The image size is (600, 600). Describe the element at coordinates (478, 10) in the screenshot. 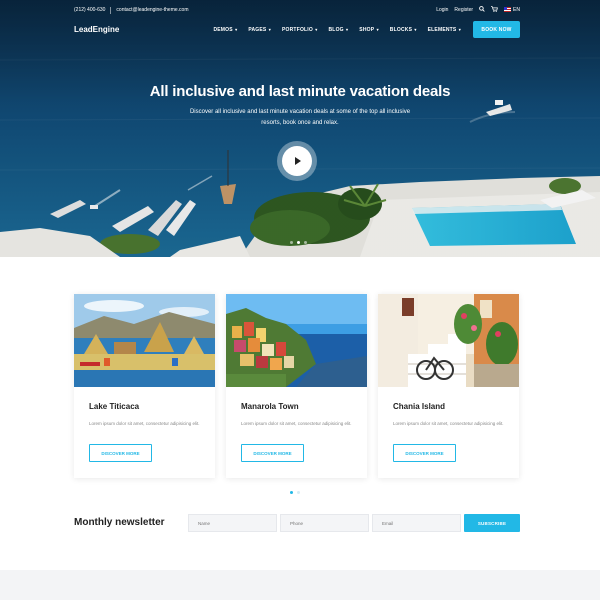

I see `topbar-right: Login Register EN` at that location.